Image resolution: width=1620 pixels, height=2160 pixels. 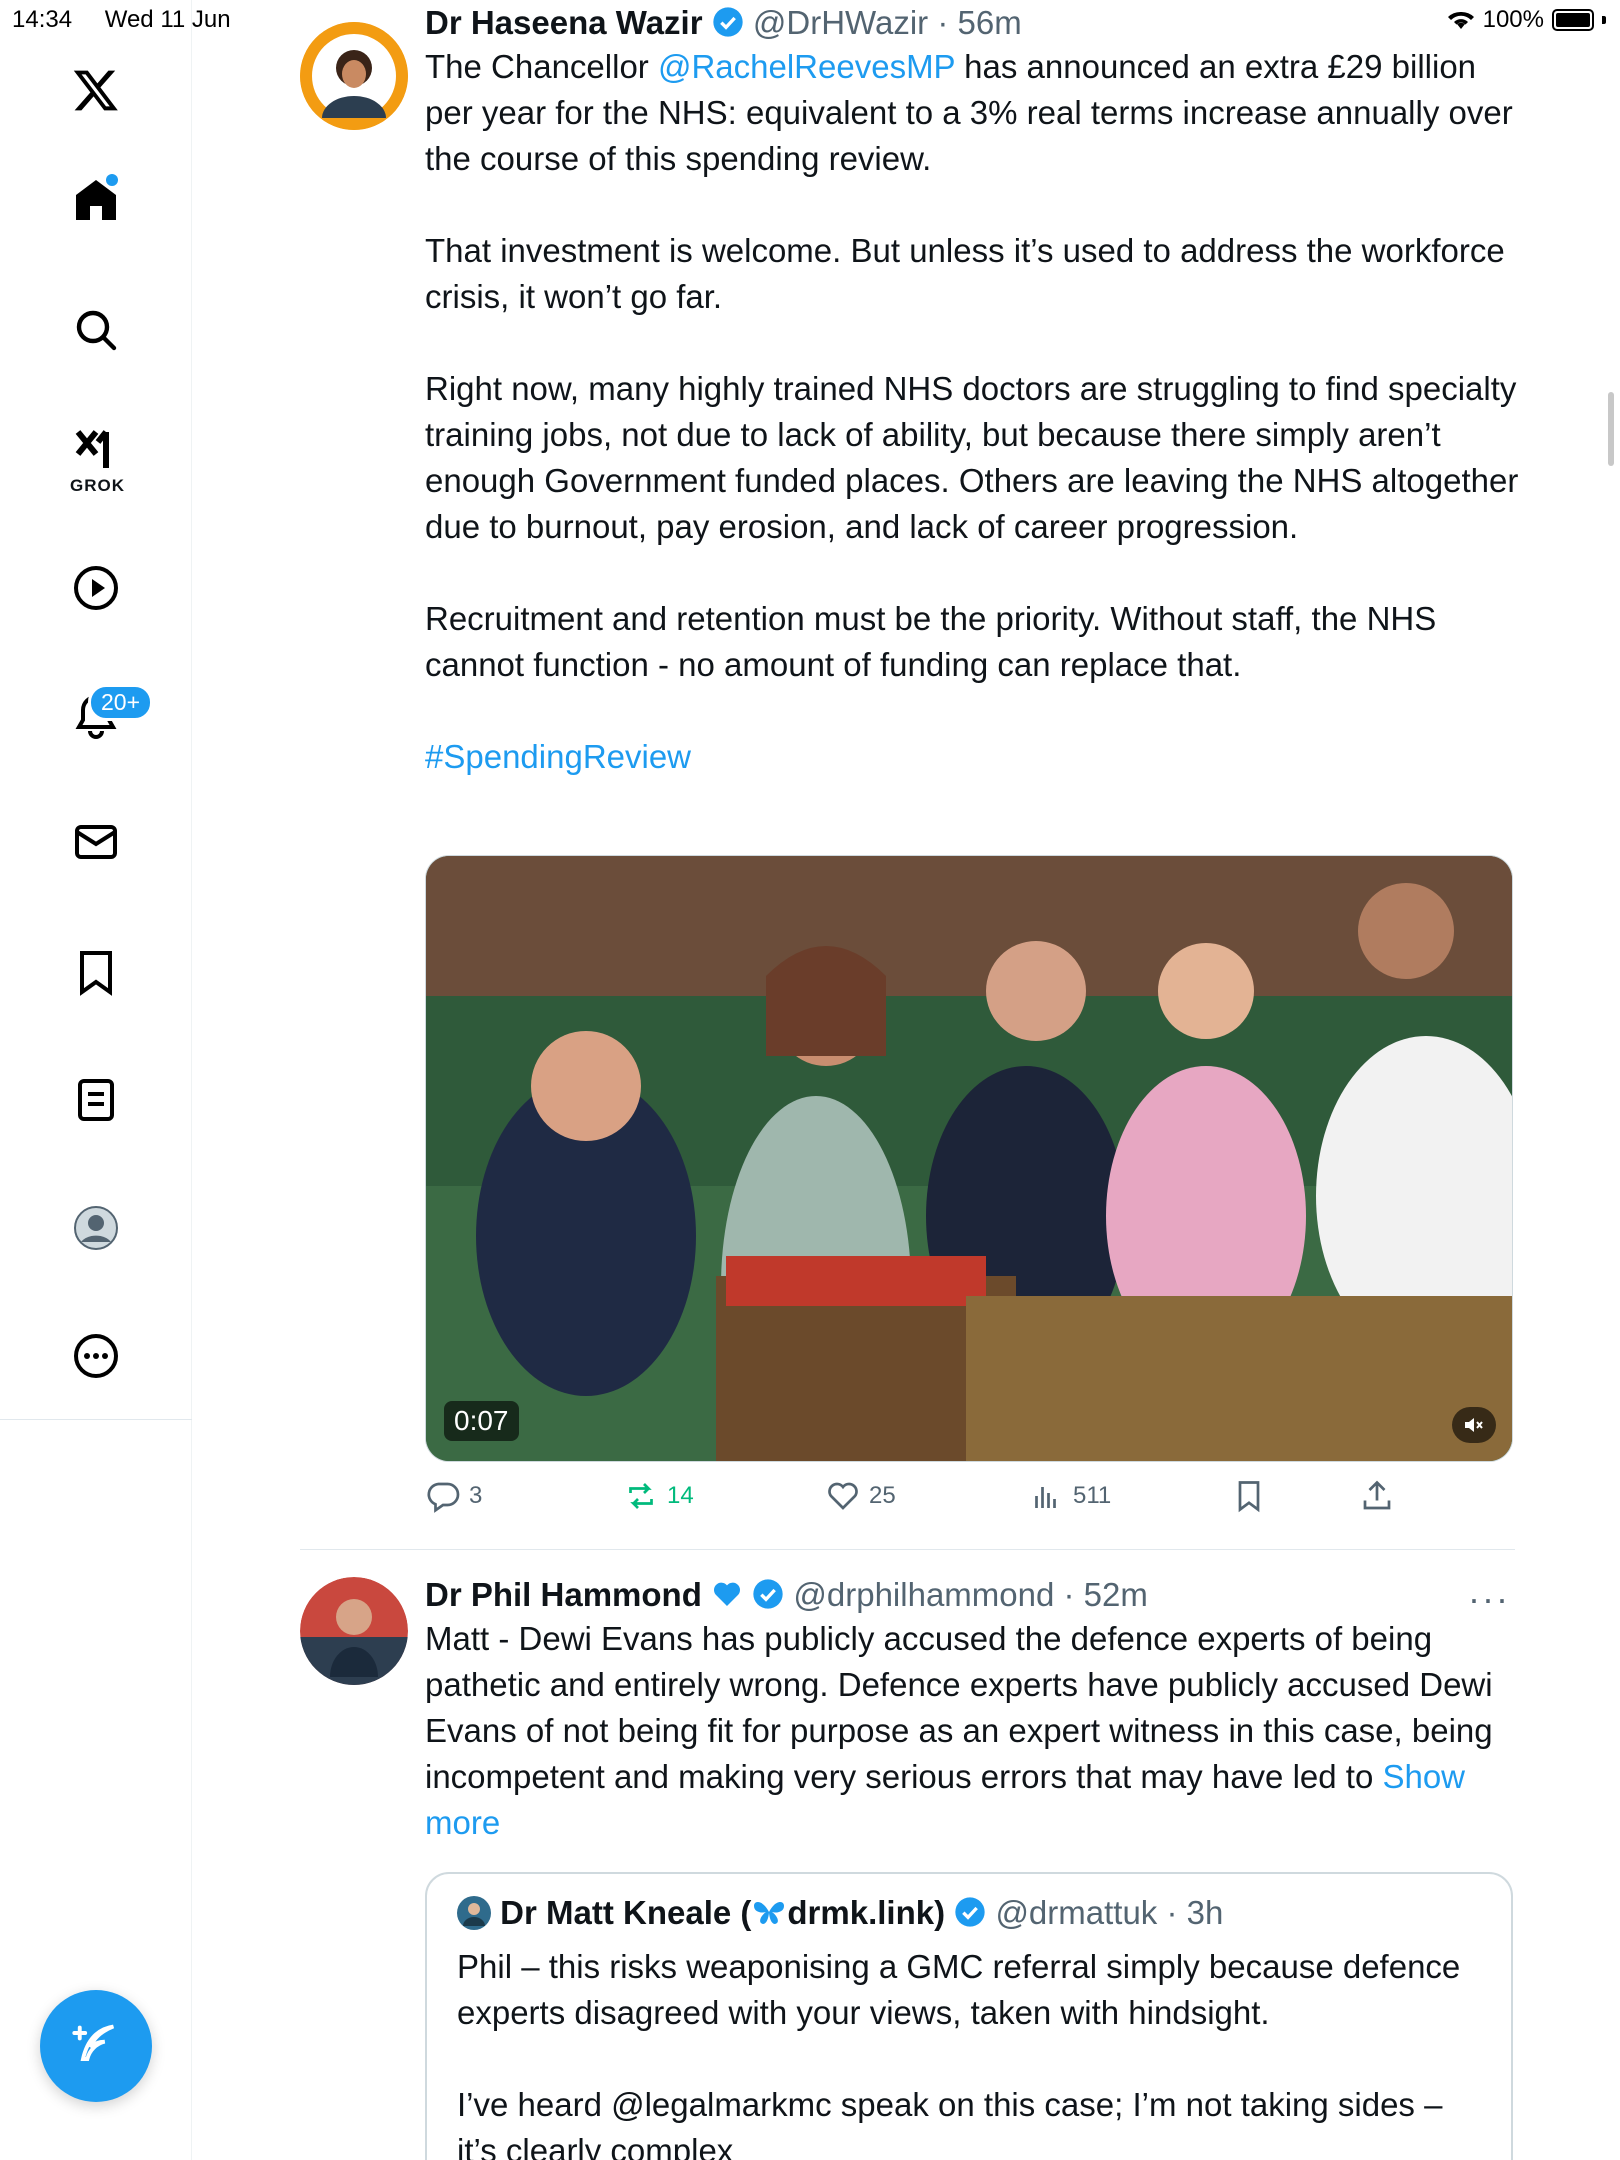 I want to click on grok-label: GROK, so click(x=97, y=485).